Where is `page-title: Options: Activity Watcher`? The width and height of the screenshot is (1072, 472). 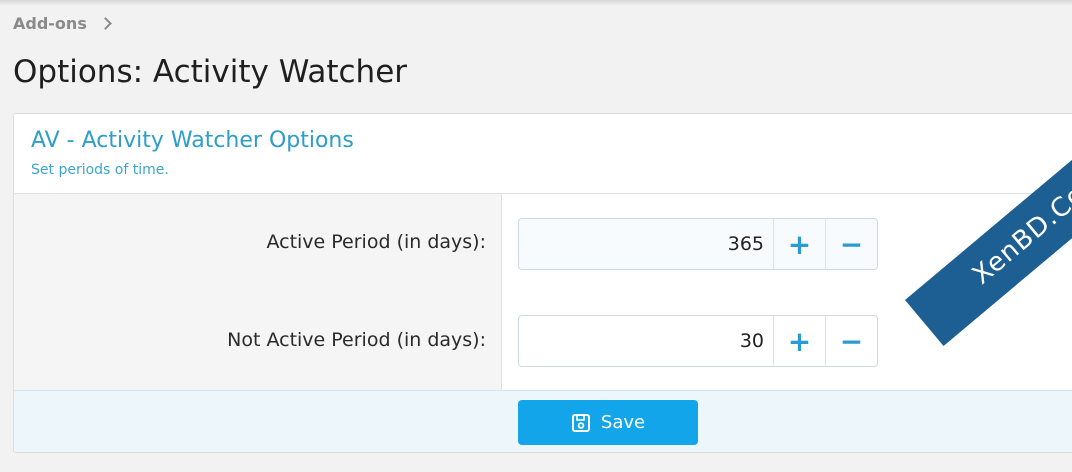 page-title: Options: Activity Watcher is located at coordinates (210, 72).